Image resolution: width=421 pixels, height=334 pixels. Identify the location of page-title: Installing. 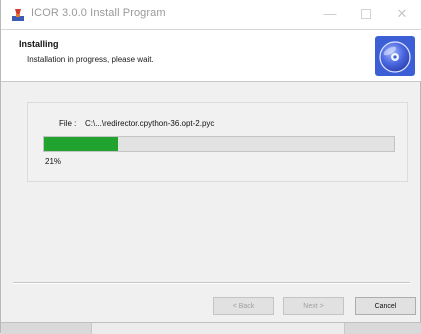
(39, 44).